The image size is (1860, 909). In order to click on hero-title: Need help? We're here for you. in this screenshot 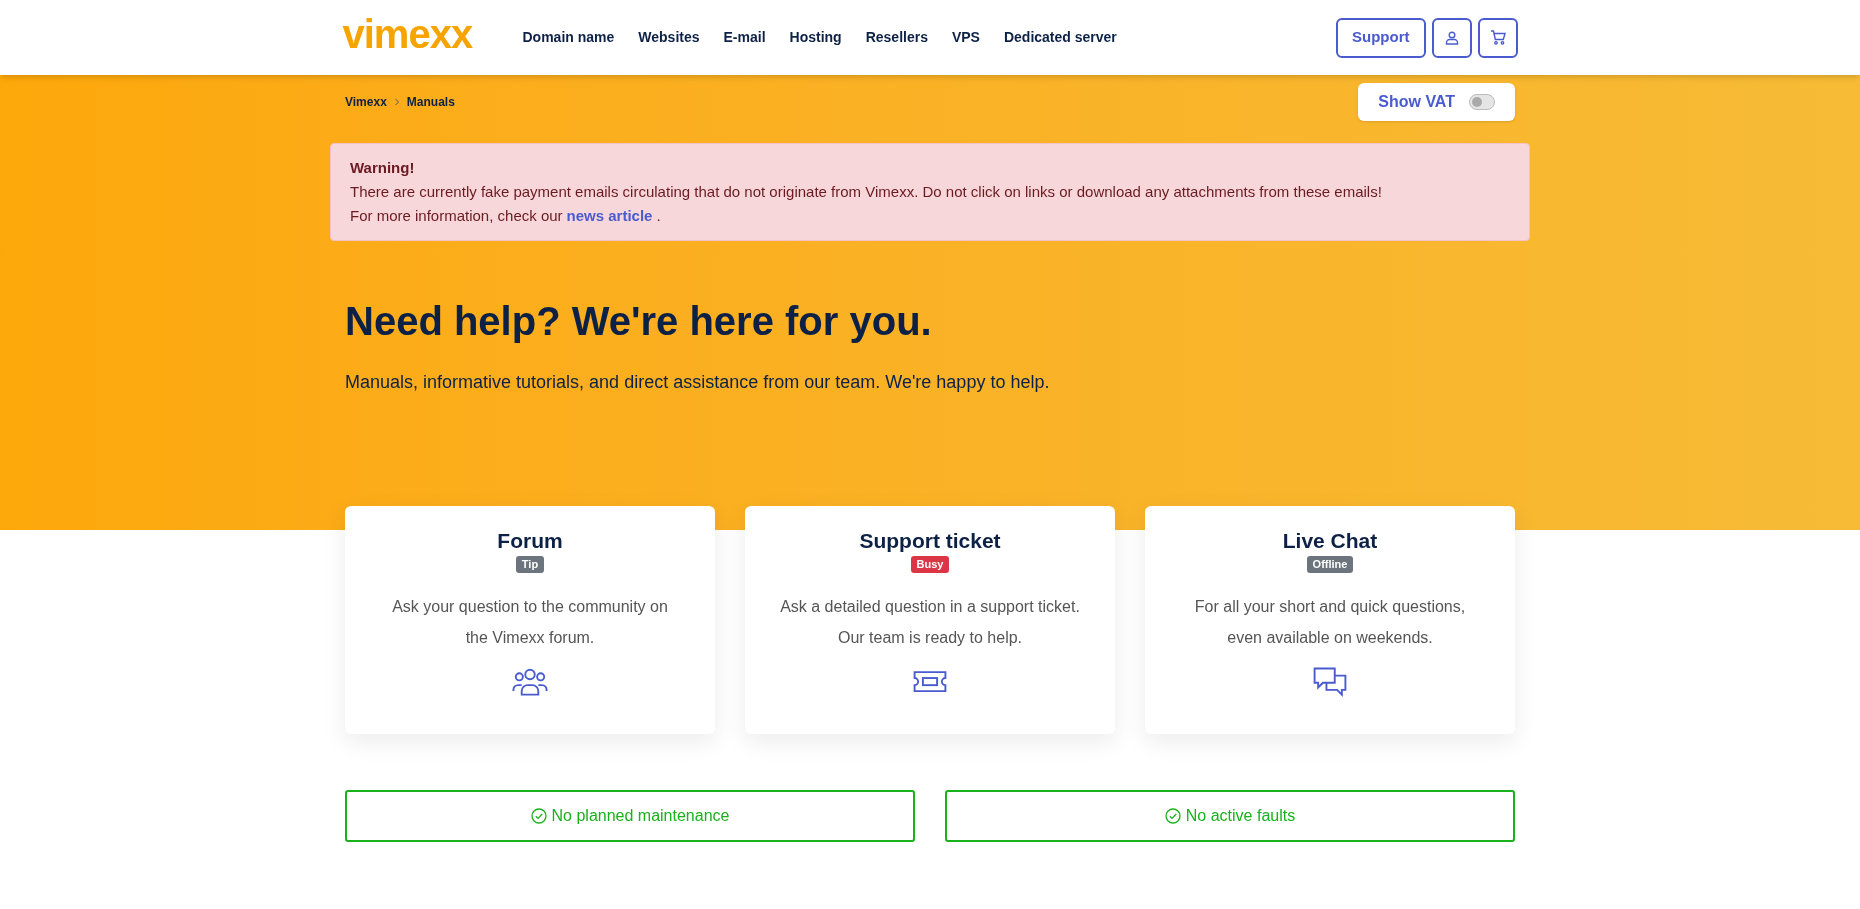, I will do `click(638, 321)`.